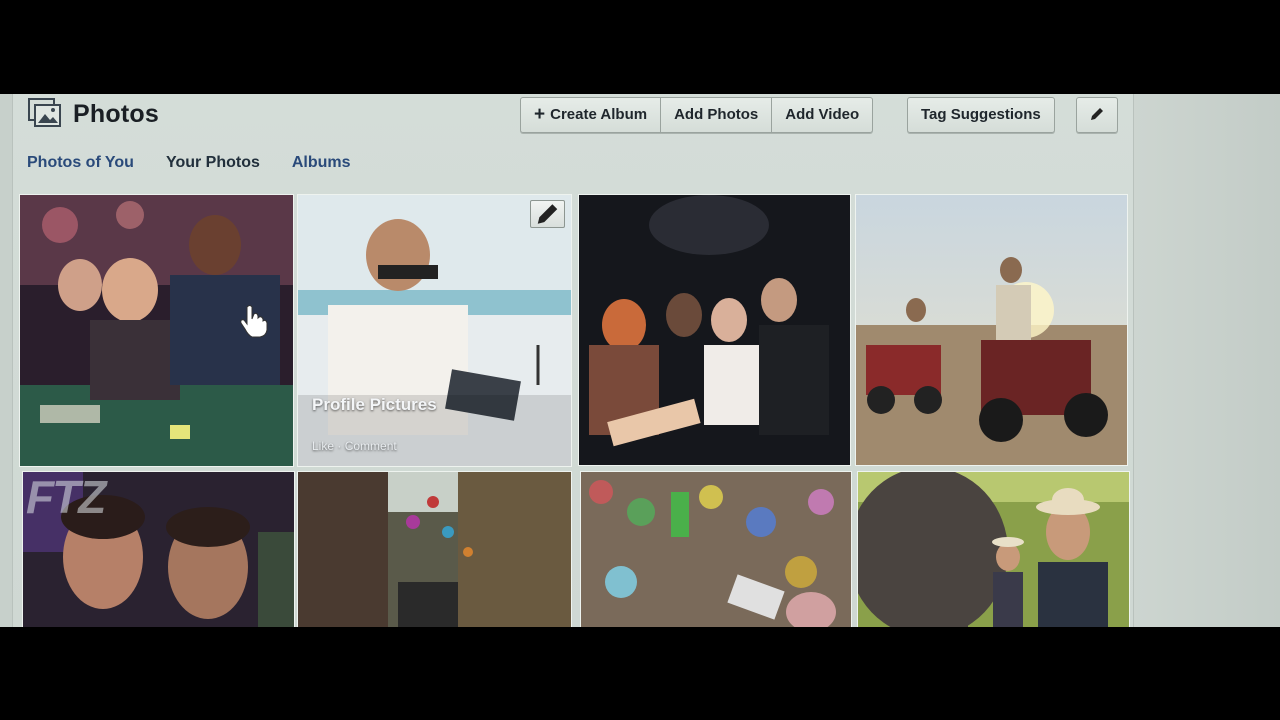 The width and height of the screenshot is (1280, 720). What do you see at coordinates (640, 47) in the screenshot?
I see `letterbox-top` at bounding box center [640, 47].